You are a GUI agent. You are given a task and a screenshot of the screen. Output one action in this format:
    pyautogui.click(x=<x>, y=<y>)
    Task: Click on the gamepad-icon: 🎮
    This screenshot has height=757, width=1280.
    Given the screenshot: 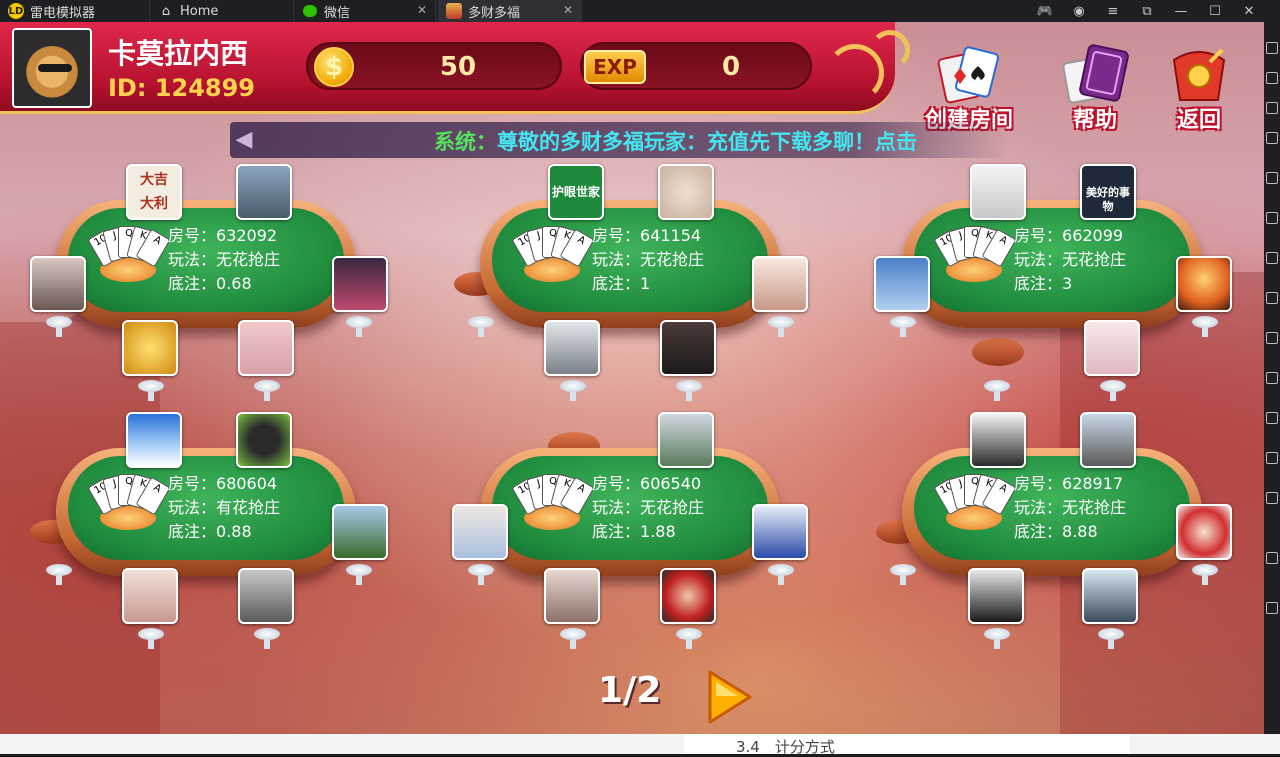 What is the action you would take?
    pyautogui.click(x=1045, y=11)
    